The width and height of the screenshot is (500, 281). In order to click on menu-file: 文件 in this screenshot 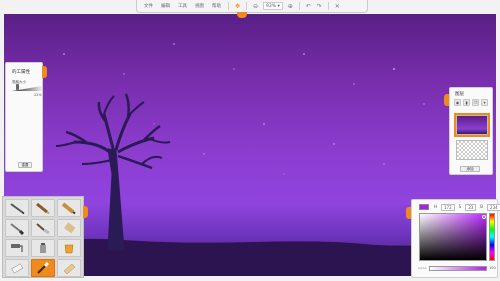, I will do `click(148, 6)`.